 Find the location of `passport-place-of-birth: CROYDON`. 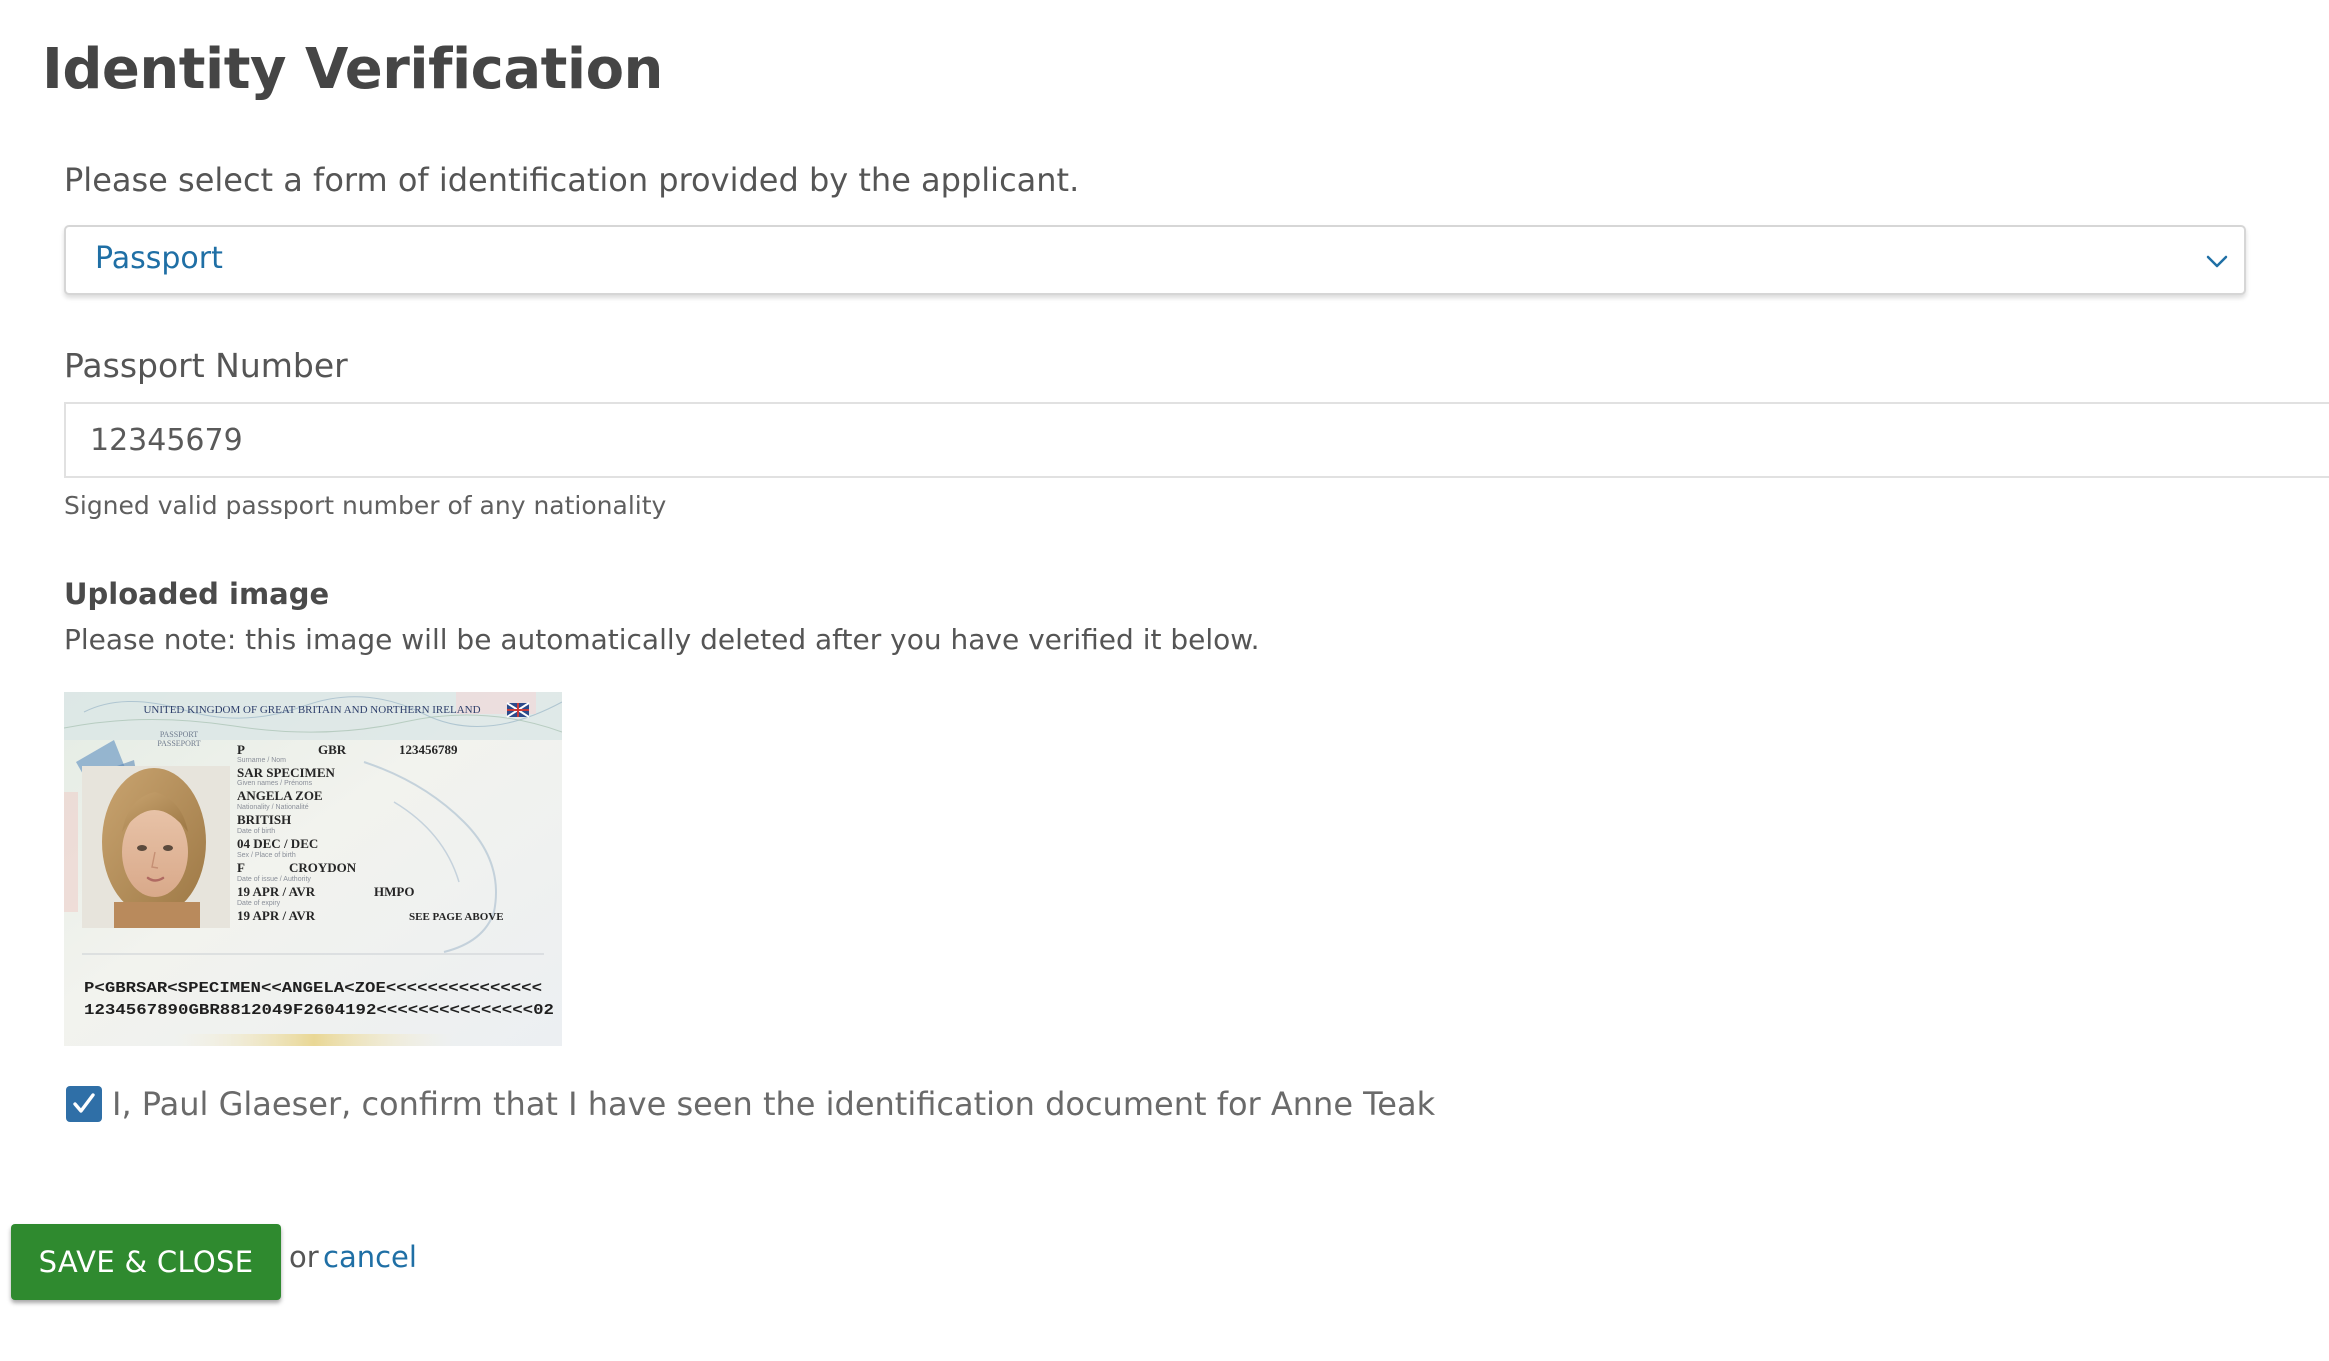

passport-place-of-birth: CROYDON is located at coordinates (323, 867).